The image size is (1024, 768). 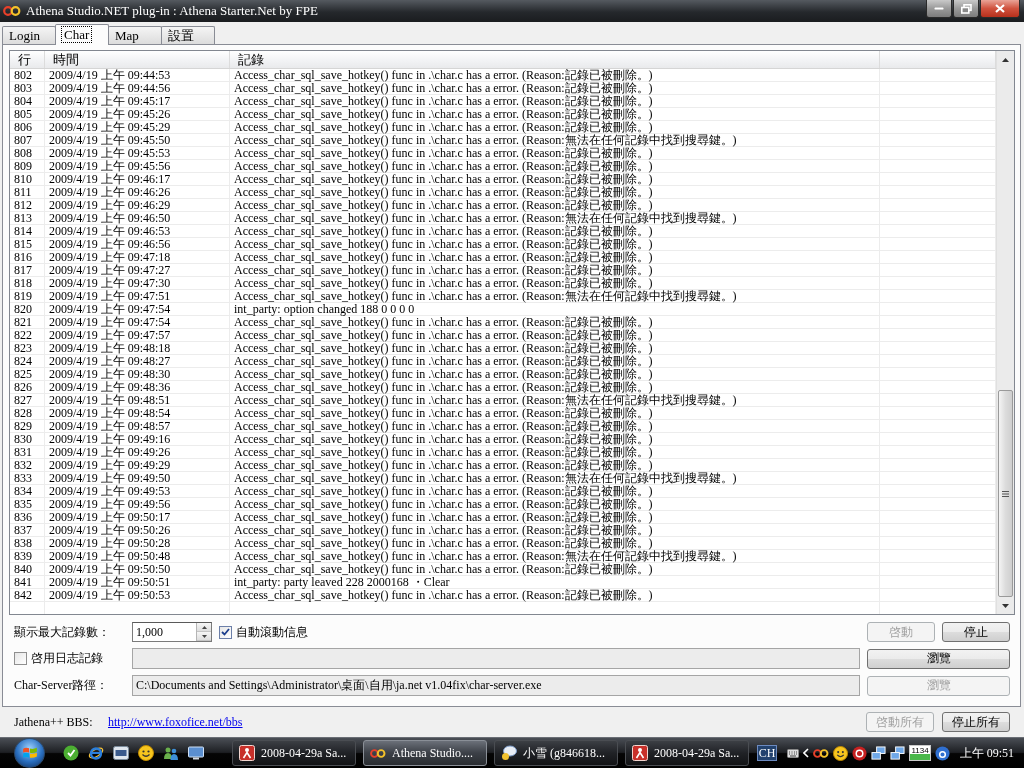 What do you see at coordinates (137, 218) in the screenshot?
I see `table-cell: 2009/4/19 上午 09:46:50` at bounding box center [137, 218].